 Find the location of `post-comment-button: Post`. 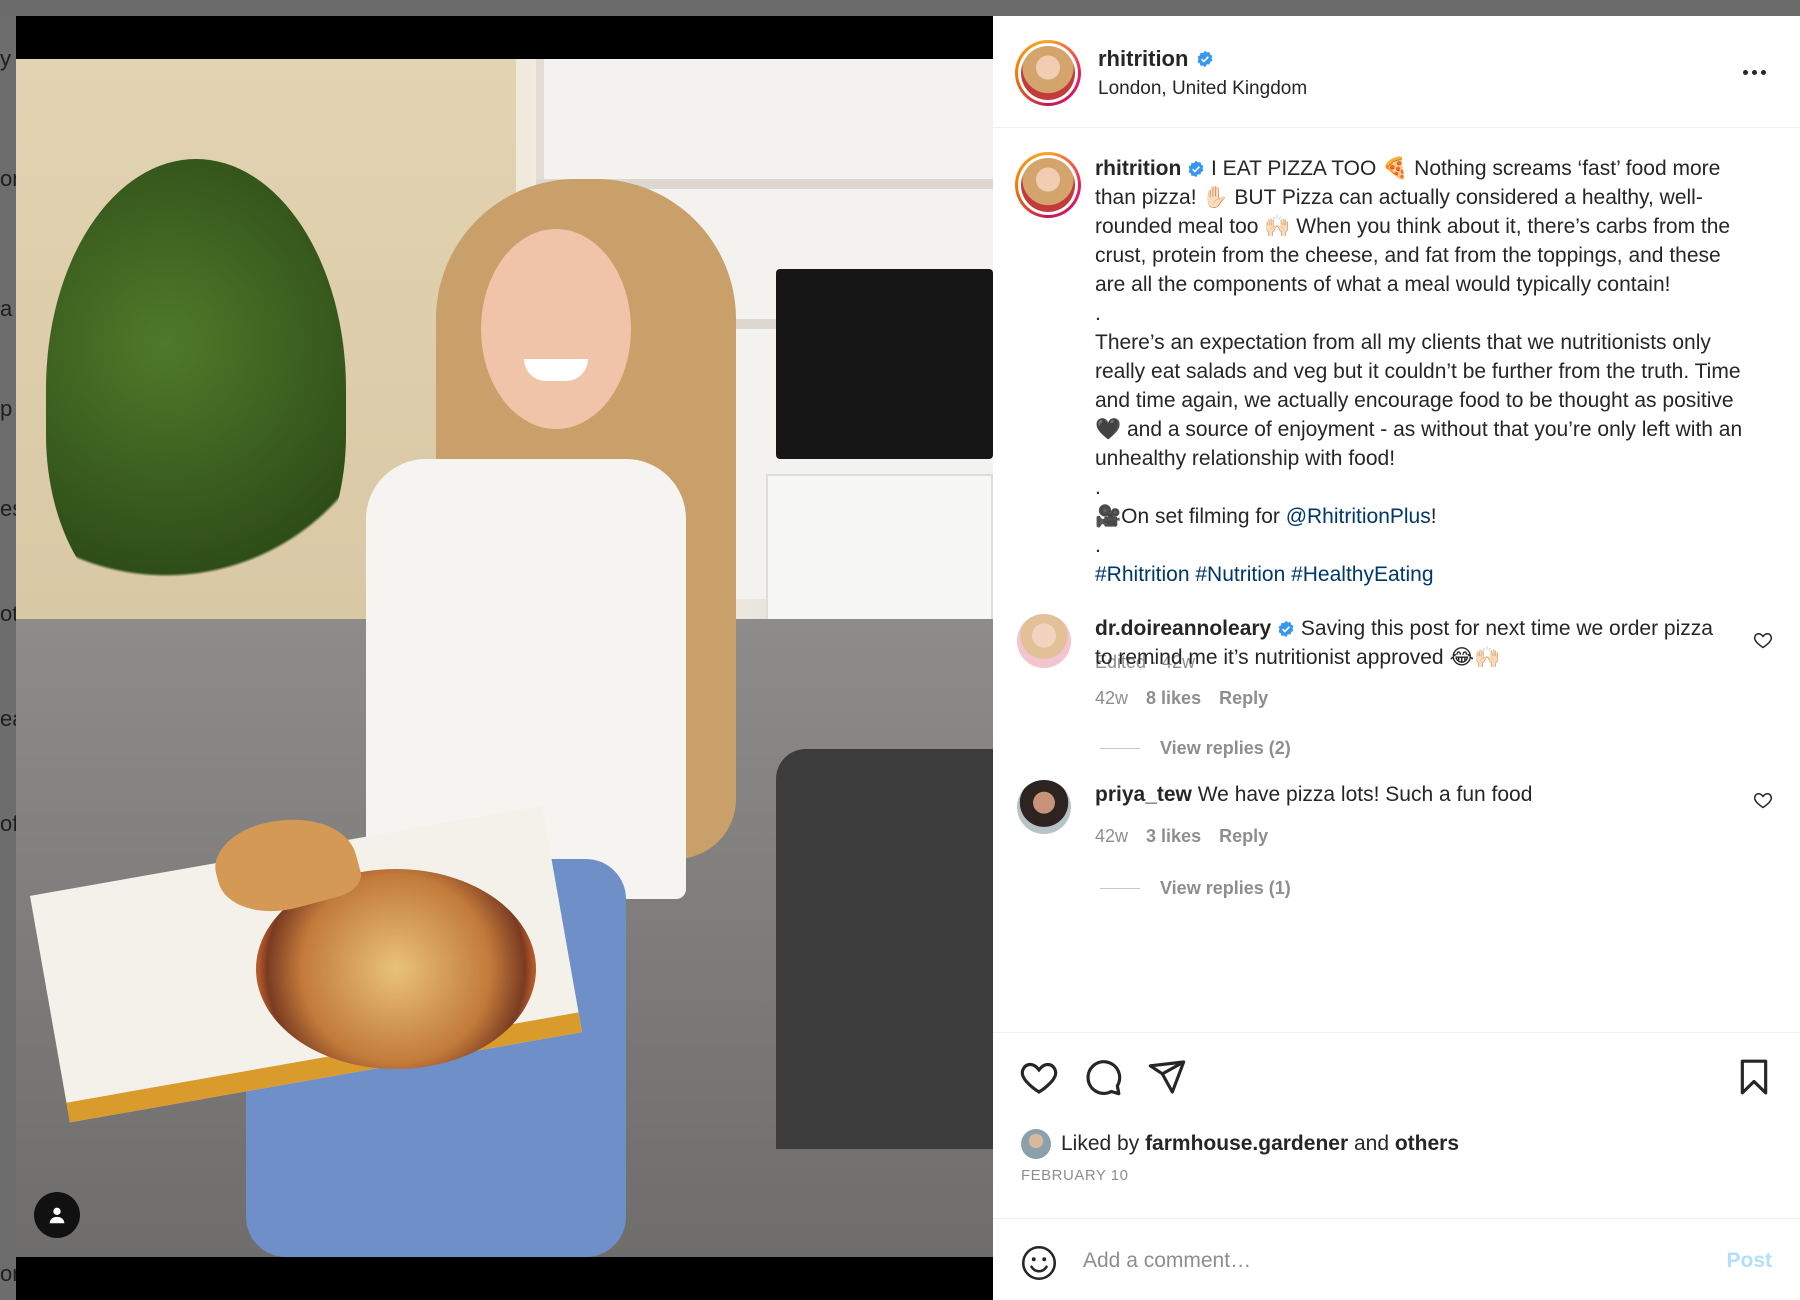

post-comment-button: Post is located at coordinates (1749, 1261).